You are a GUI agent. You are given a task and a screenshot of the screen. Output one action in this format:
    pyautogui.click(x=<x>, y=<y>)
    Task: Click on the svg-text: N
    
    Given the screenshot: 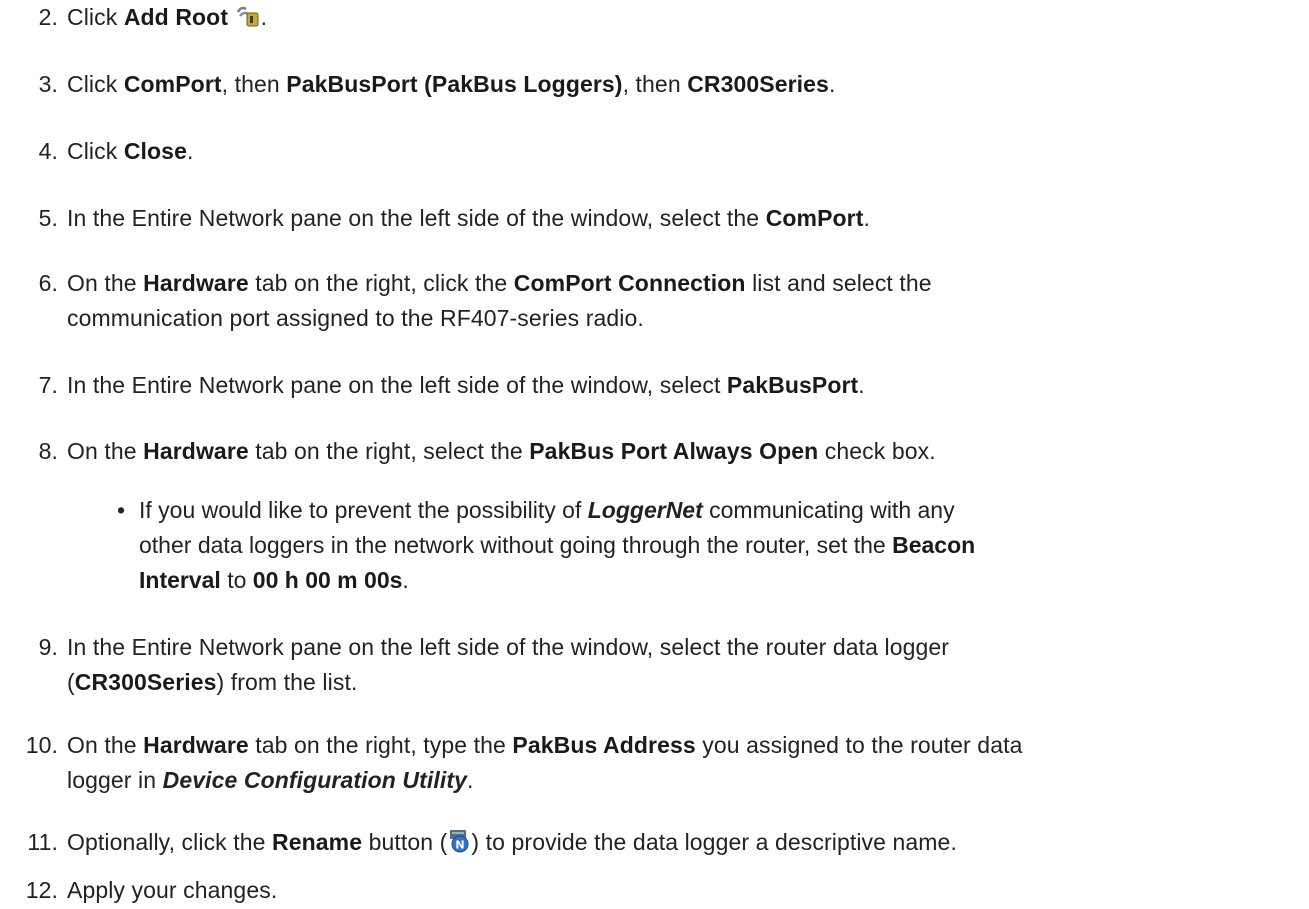 What is the action you would take?
    pyautogui.click(x=460, y=845)
    